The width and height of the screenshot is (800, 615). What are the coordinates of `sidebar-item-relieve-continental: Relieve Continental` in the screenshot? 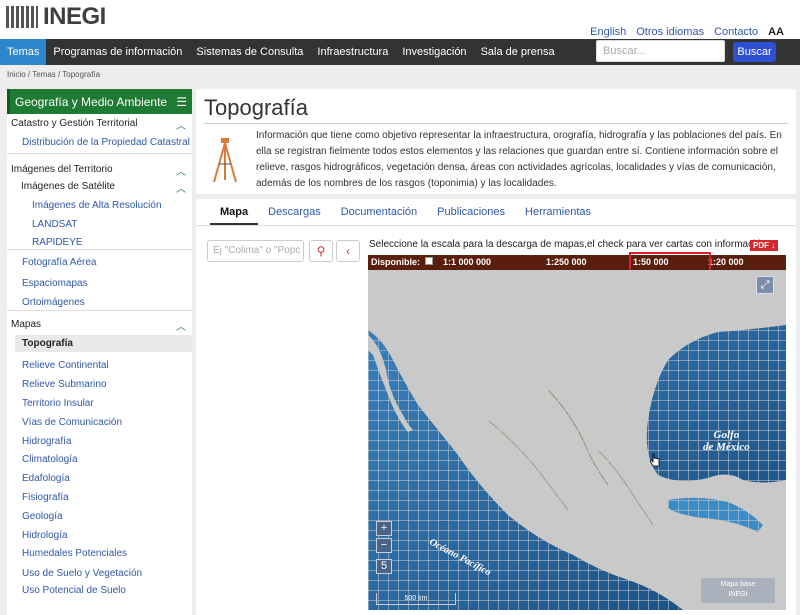 It's located at (99, 365).